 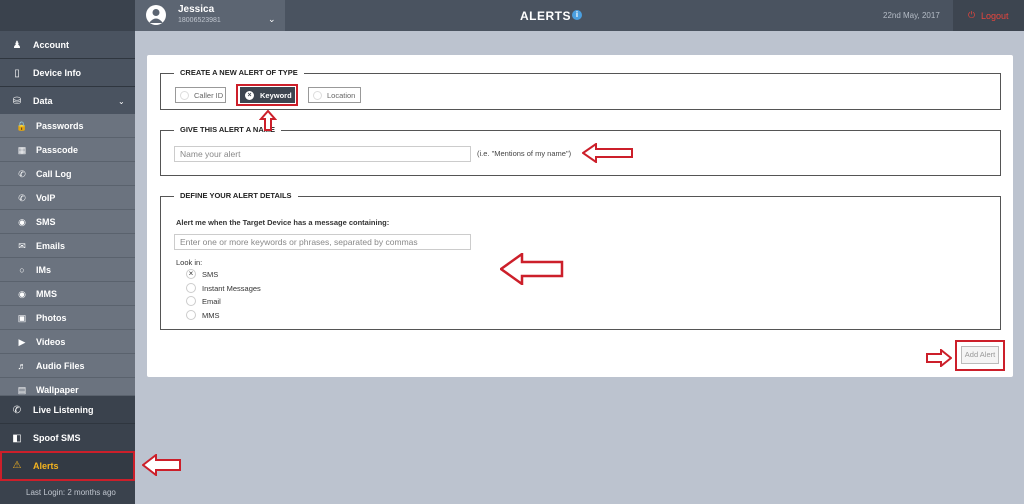 I want to click on warning-icon: ⚠, so click(x=17, y=465).